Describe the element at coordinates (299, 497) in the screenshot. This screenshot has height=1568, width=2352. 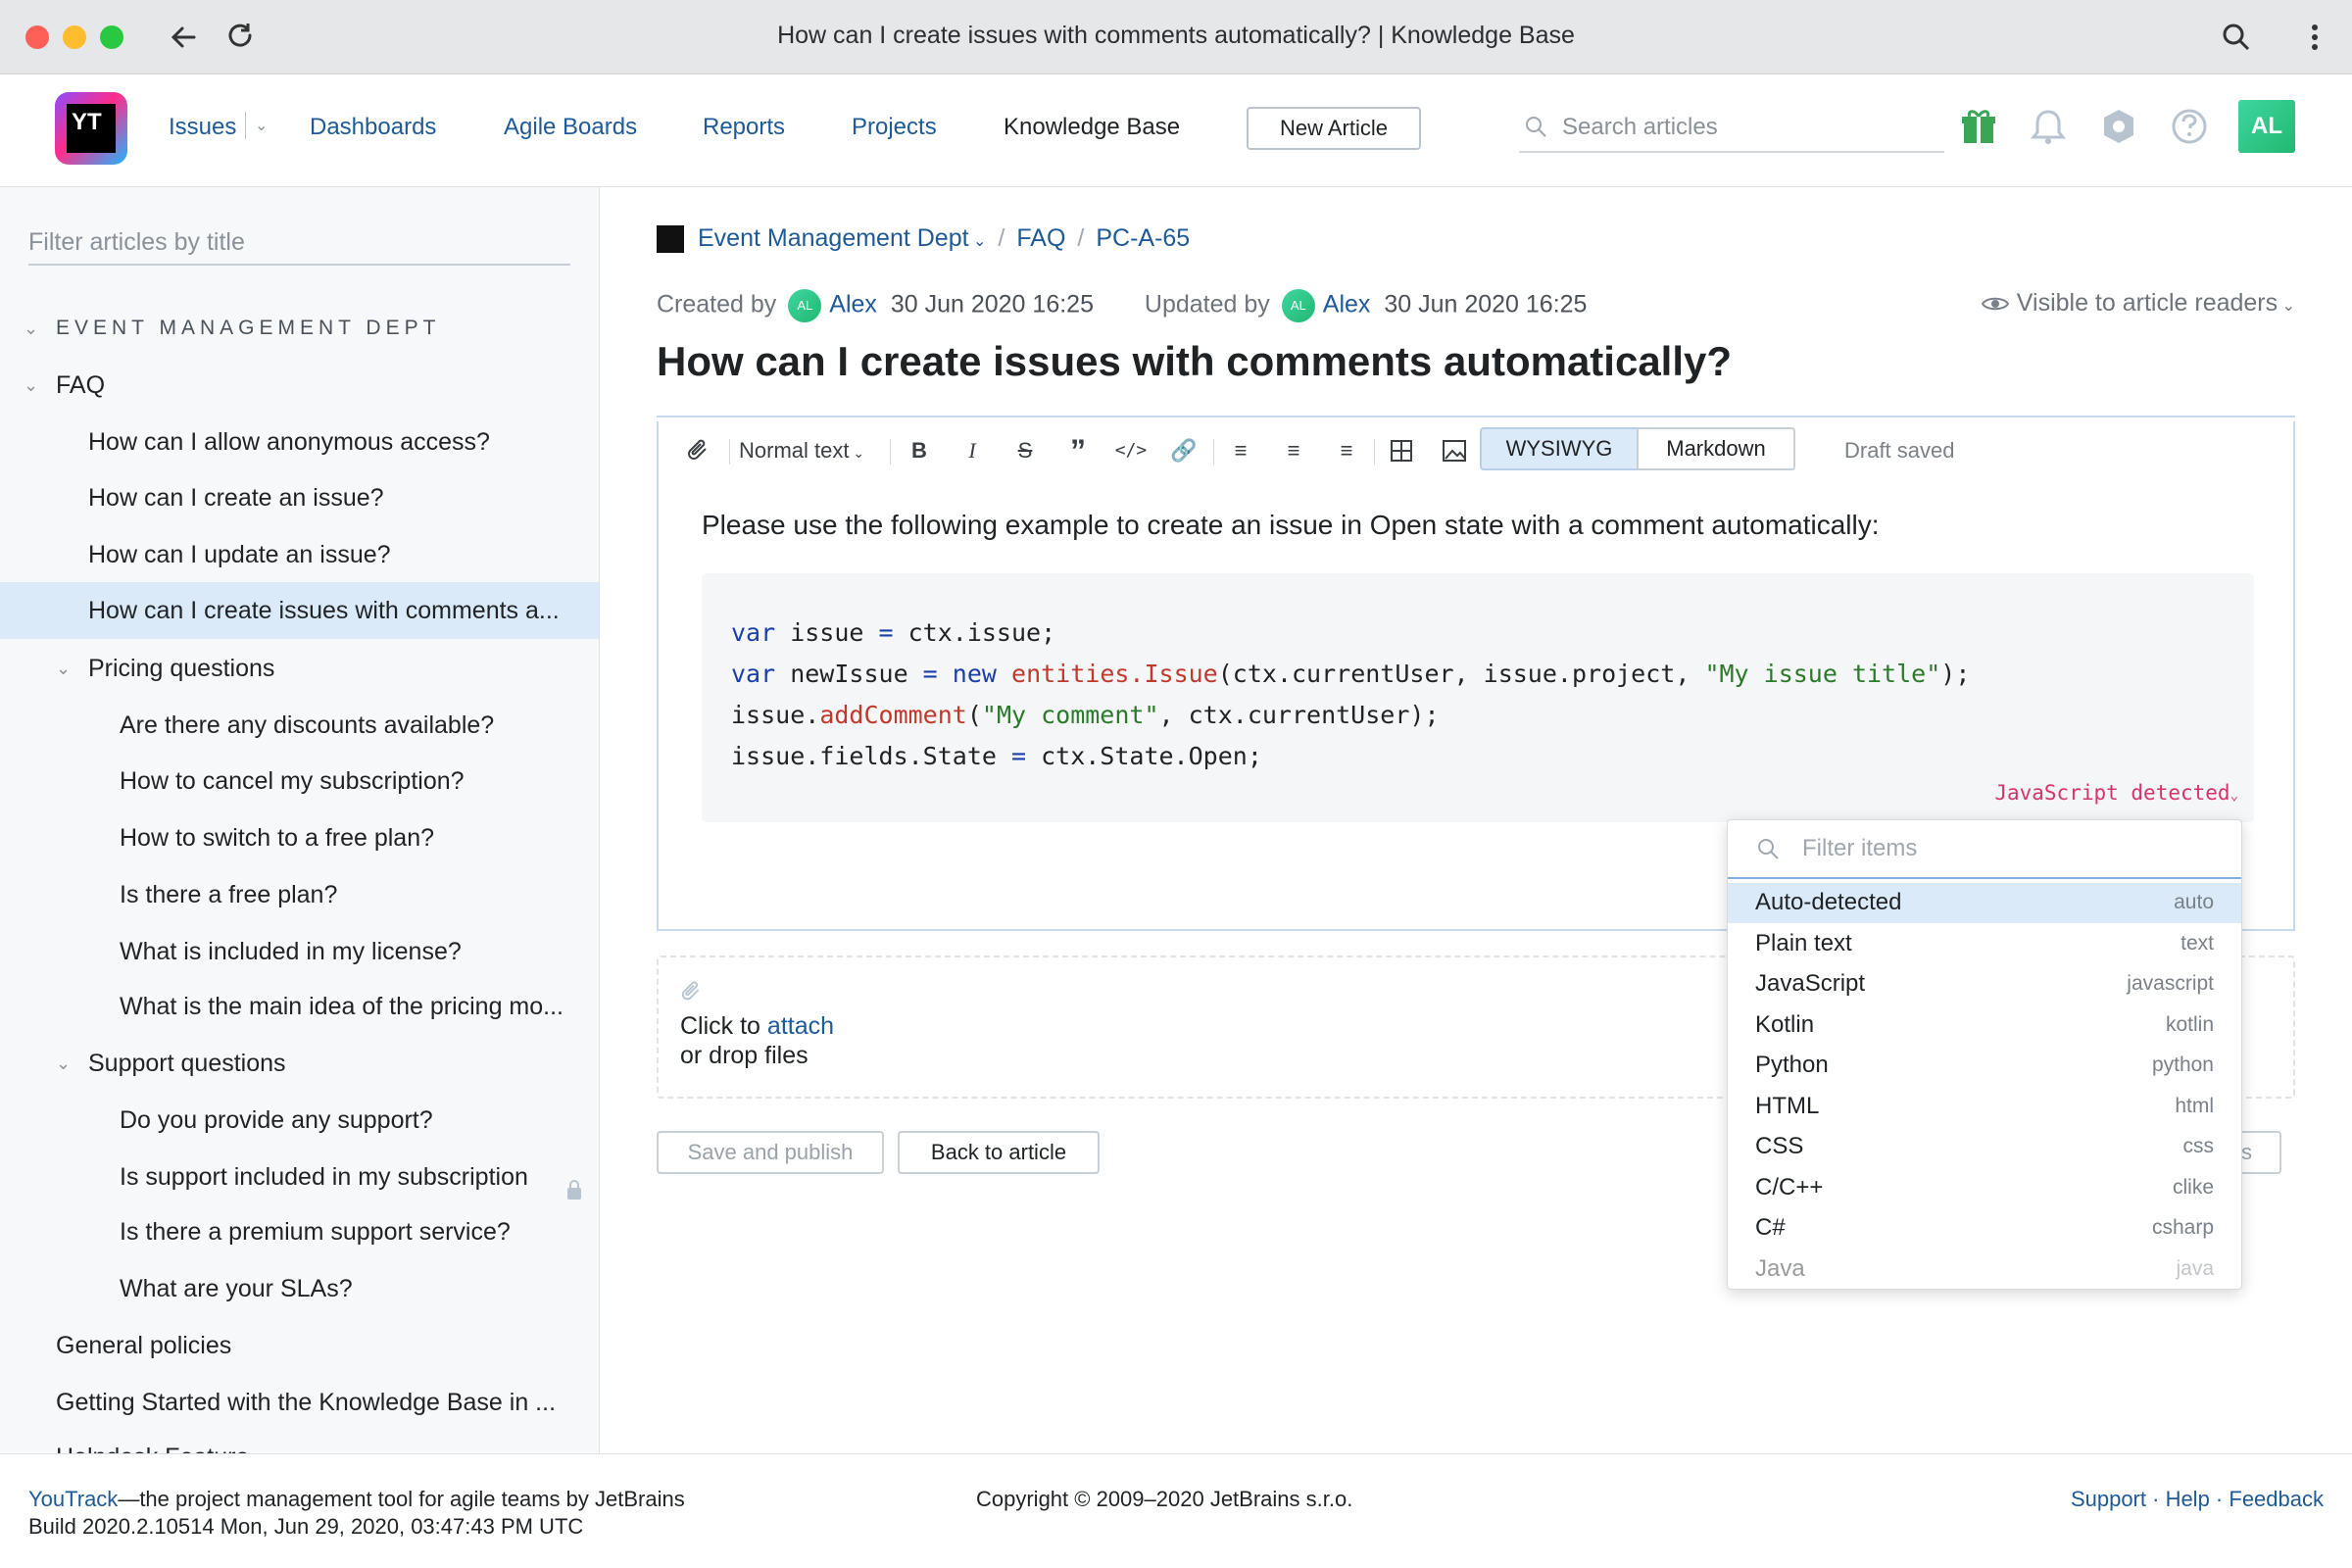
I see `sidebar-item: How can I create an issue?` at that location.